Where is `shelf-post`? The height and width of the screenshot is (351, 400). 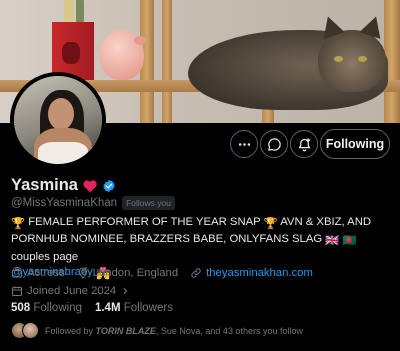
shelf-post is located at coordinates (167, 61).